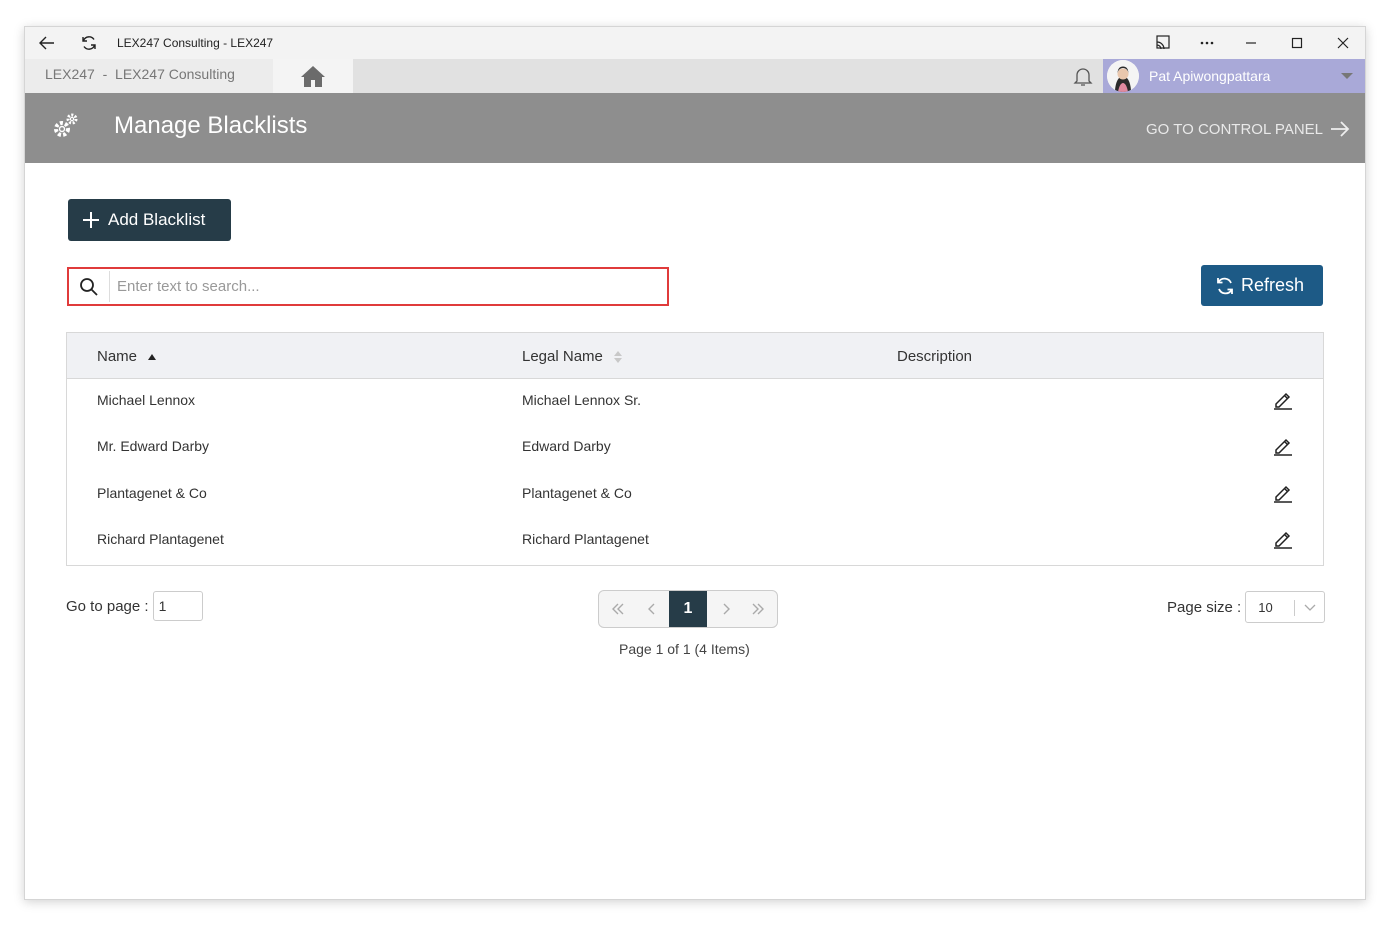 The height and width of the screenshot is (925, 1390). I want to click on window-title: LEX247 Consulting - LEX247, so click(195, 43).